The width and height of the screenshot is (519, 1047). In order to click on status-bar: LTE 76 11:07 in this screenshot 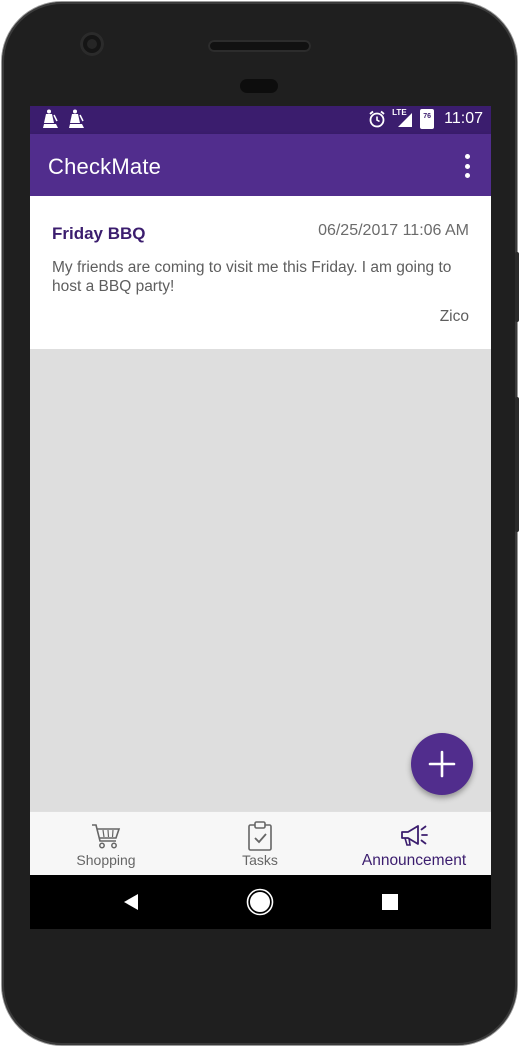, I will do `click(260, 120)`.